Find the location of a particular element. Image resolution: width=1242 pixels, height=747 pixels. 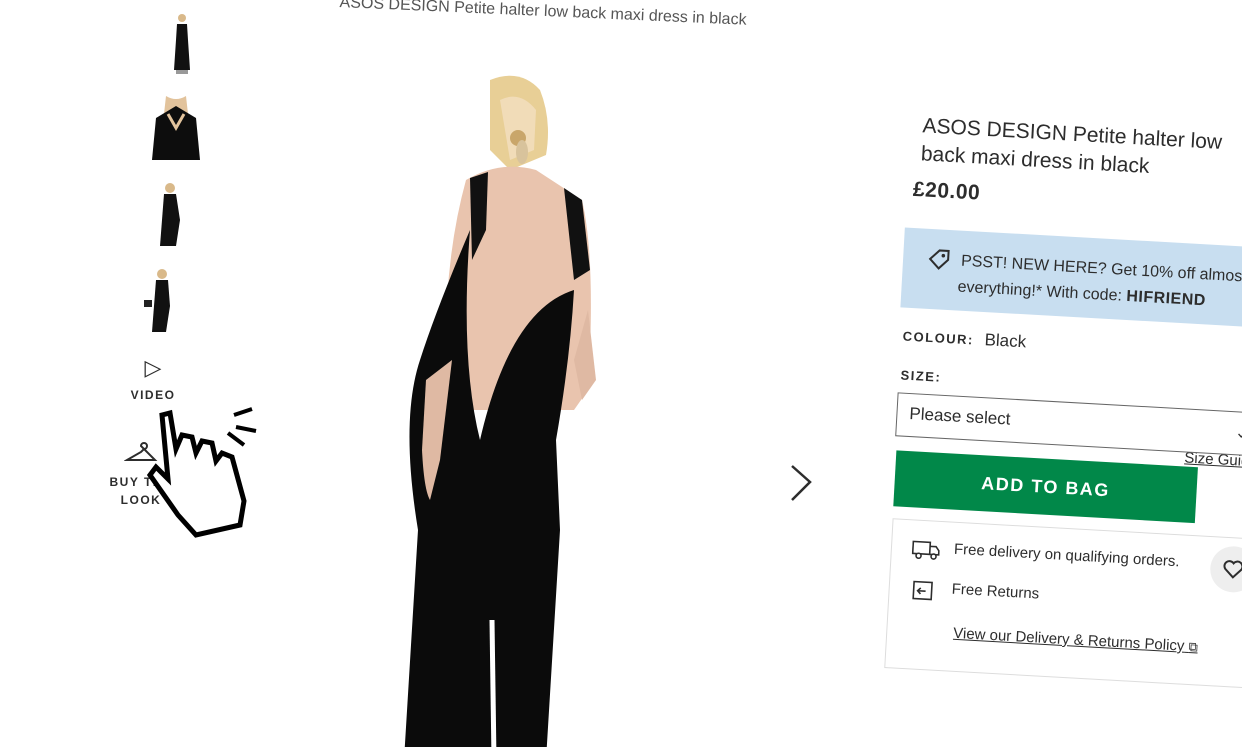

main-product-image is located at coordinates (500, 411).